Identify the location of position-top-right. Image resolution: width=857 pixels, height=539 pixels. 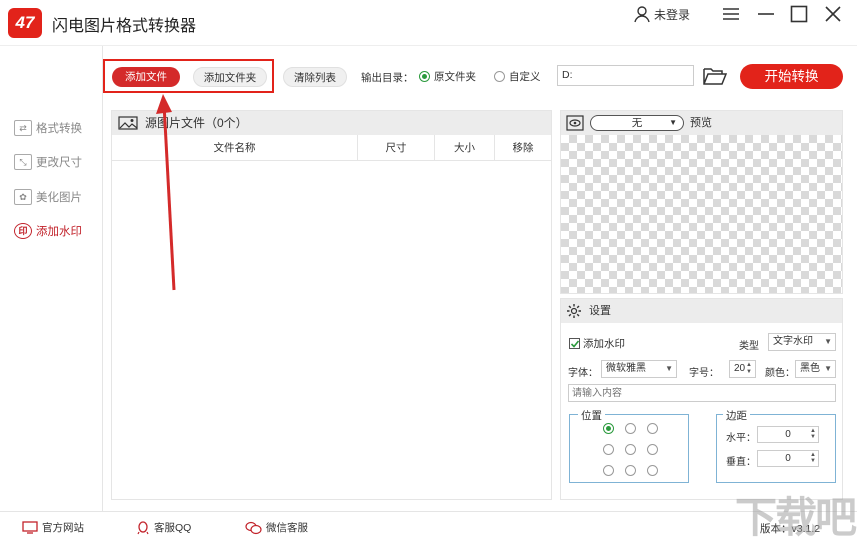
(652, 428).